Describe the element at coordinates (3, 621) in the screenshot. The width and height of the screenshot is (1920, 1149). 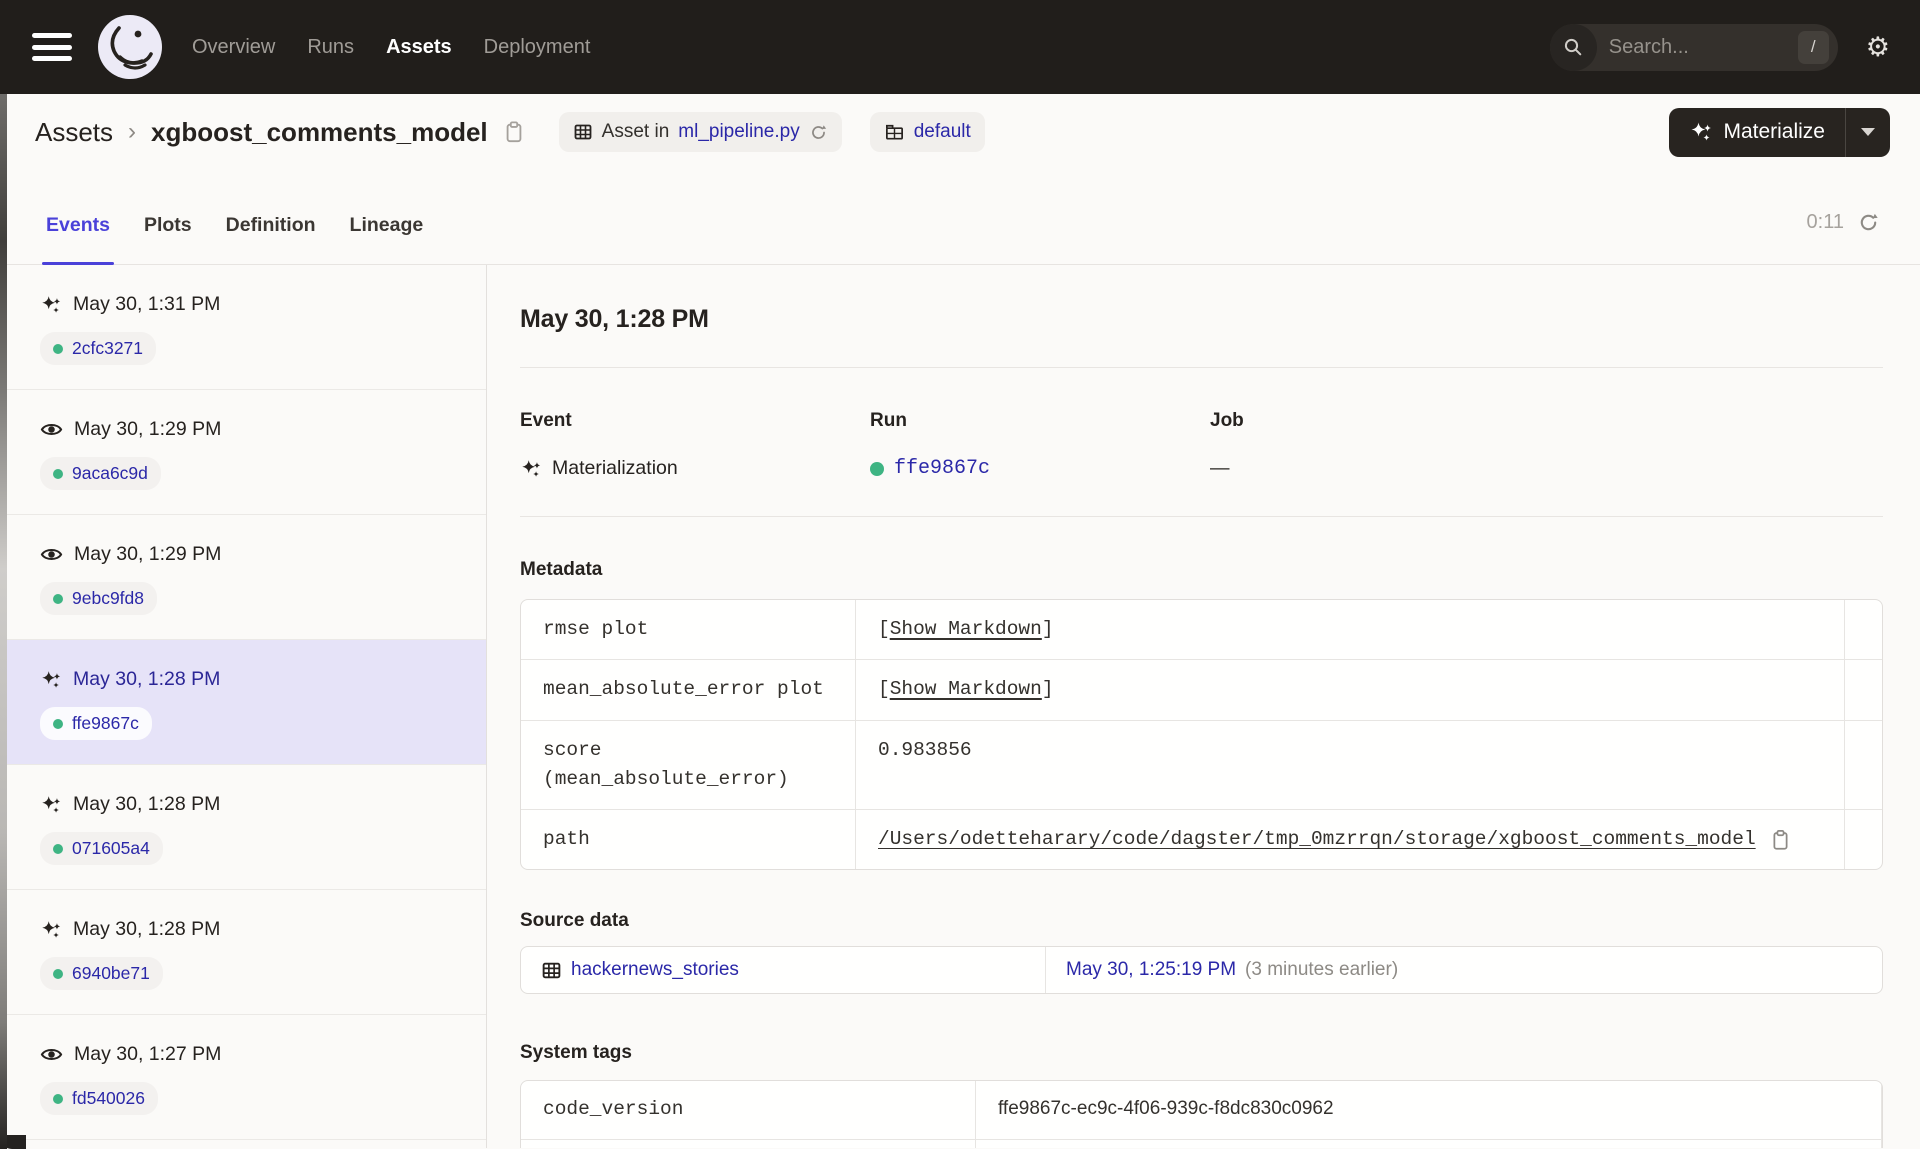
I see `window-edge-artifact` at that location.